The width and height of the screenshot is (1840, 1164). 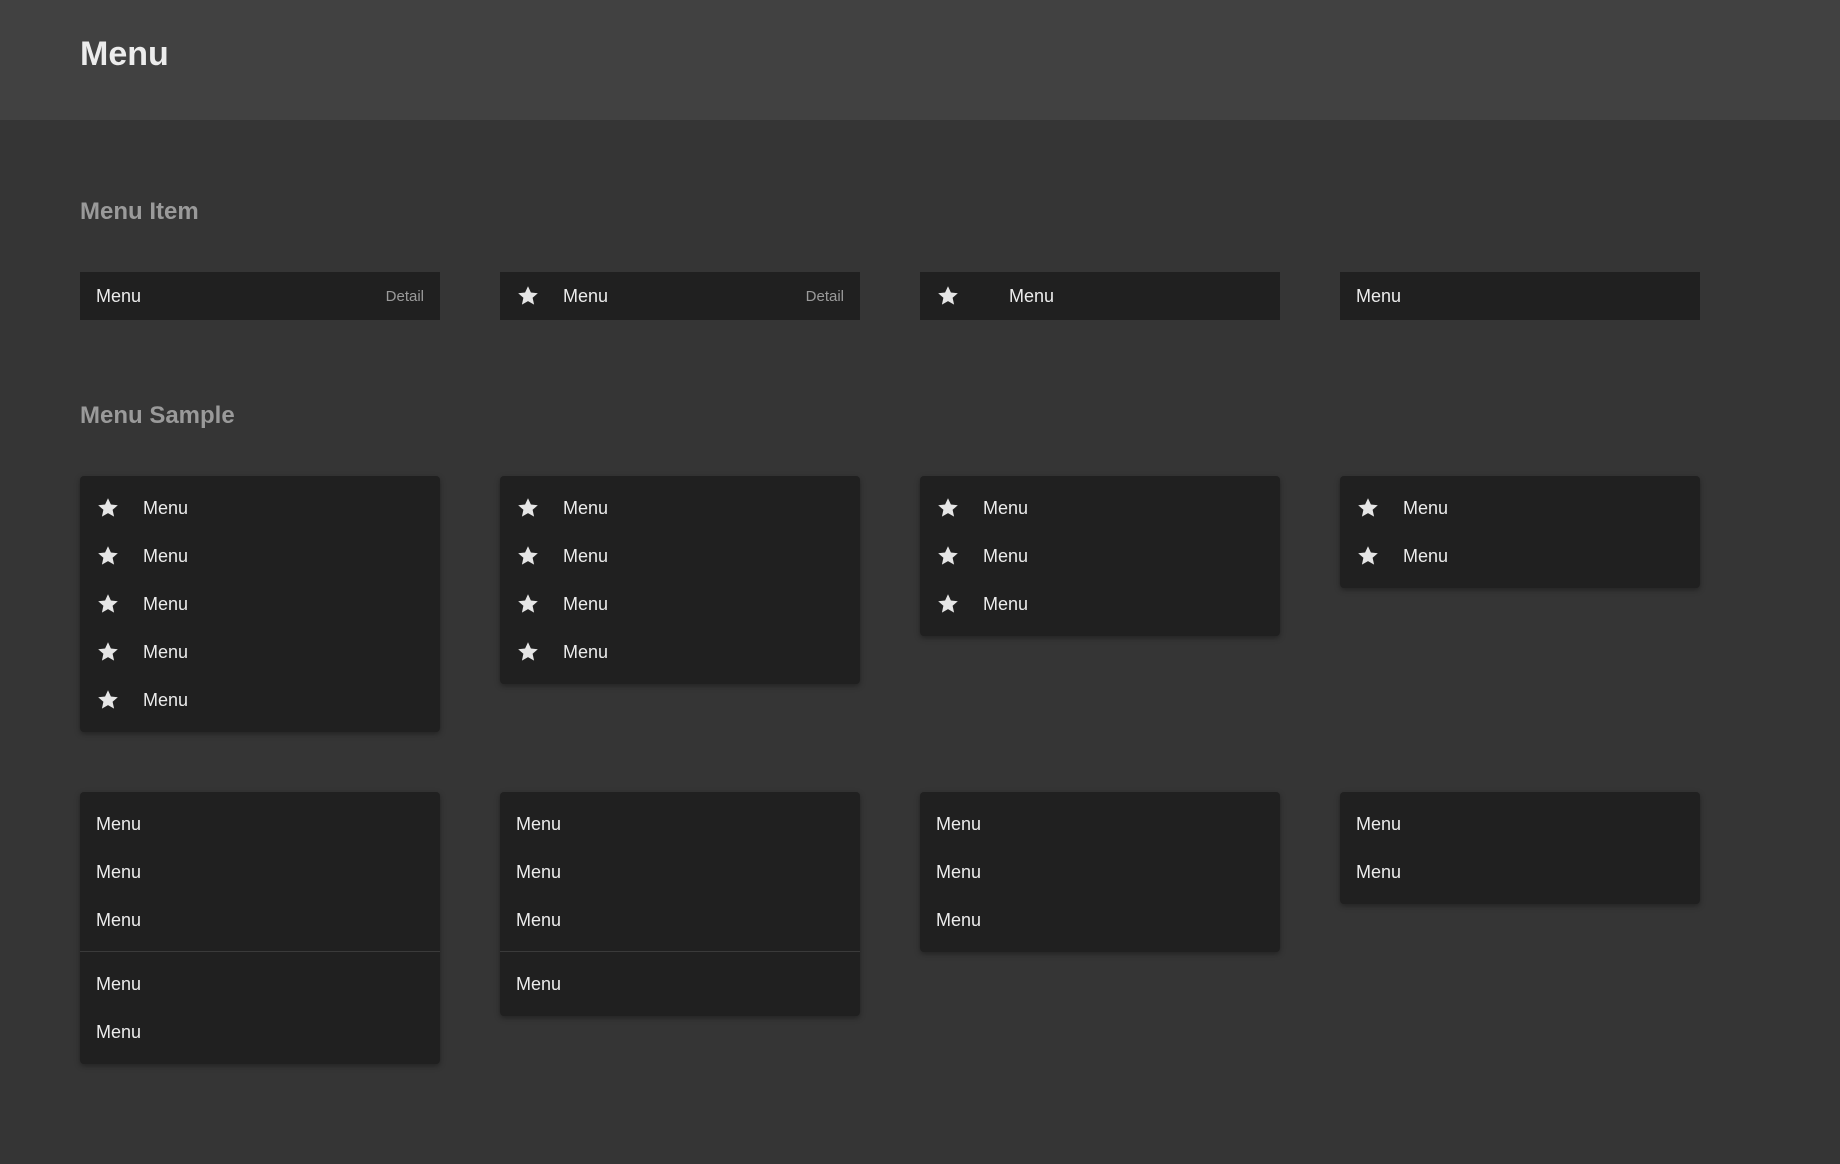 What do you see at coordinates (260, 296) in the screenshot?
I see `menu-item-with-detail: Menu Detail` at bounding box center [260, 296].